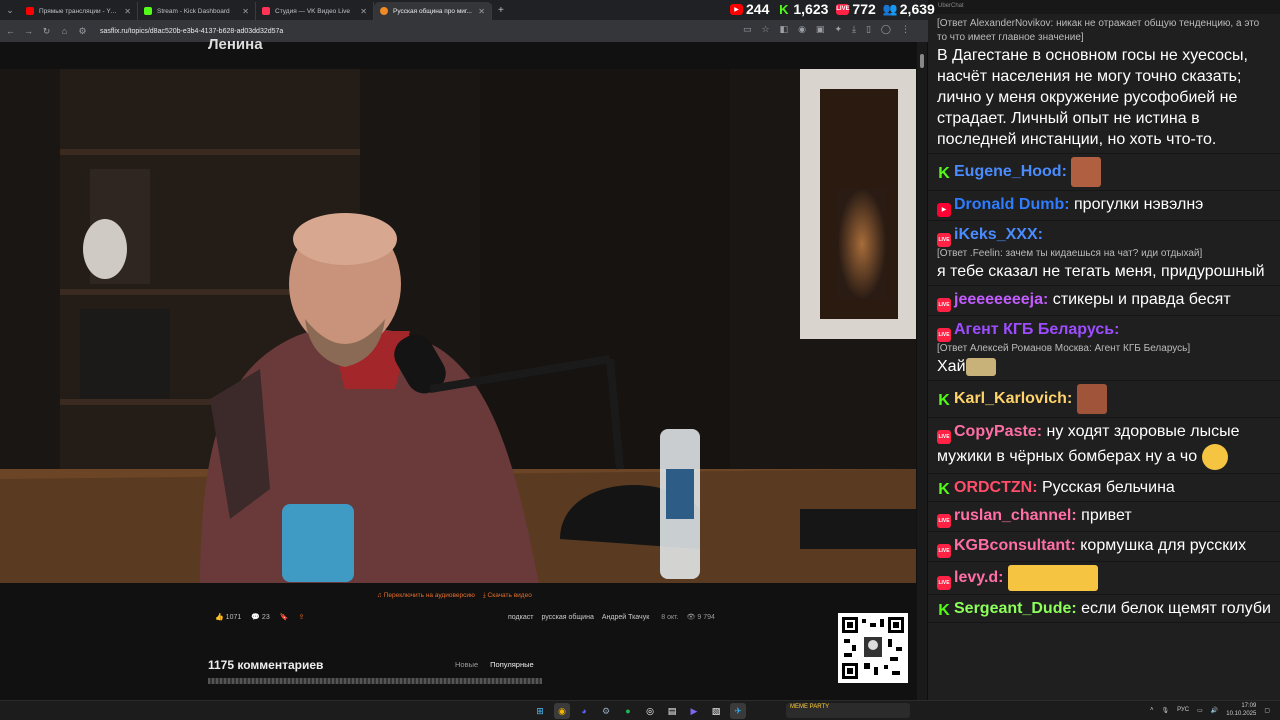  I want to click on extension-icon: ▣, so click(820, 29).